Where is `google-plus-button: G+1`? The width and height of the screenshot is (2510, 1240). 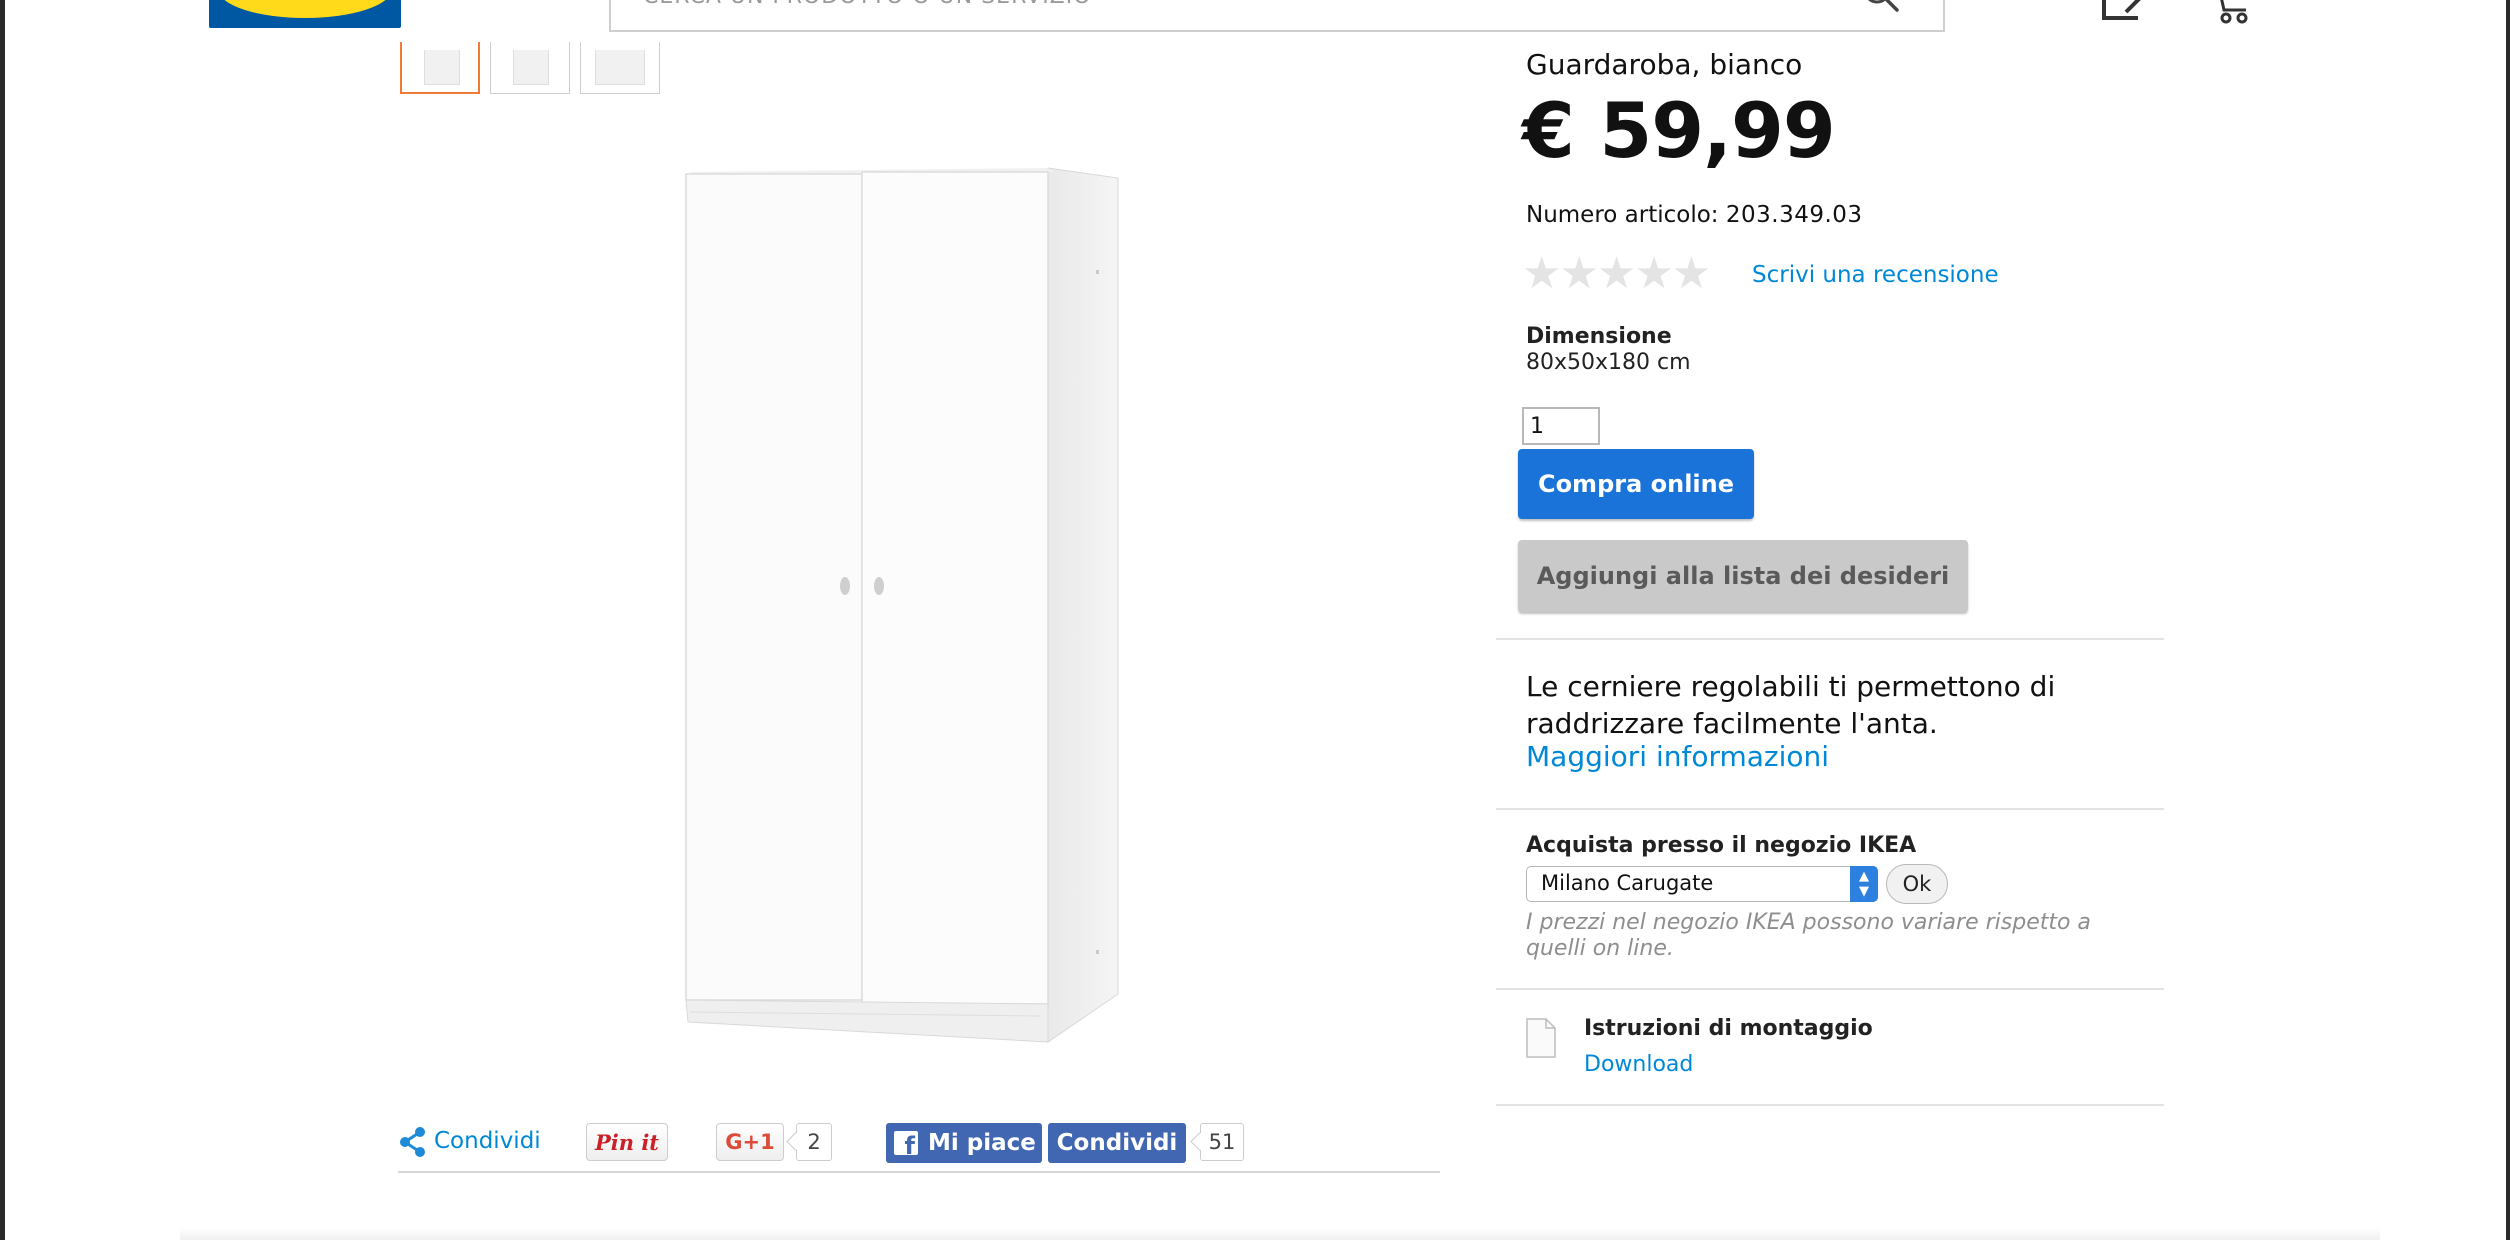 google-plus-button: G+1 is located at coordinates (750, 1142).